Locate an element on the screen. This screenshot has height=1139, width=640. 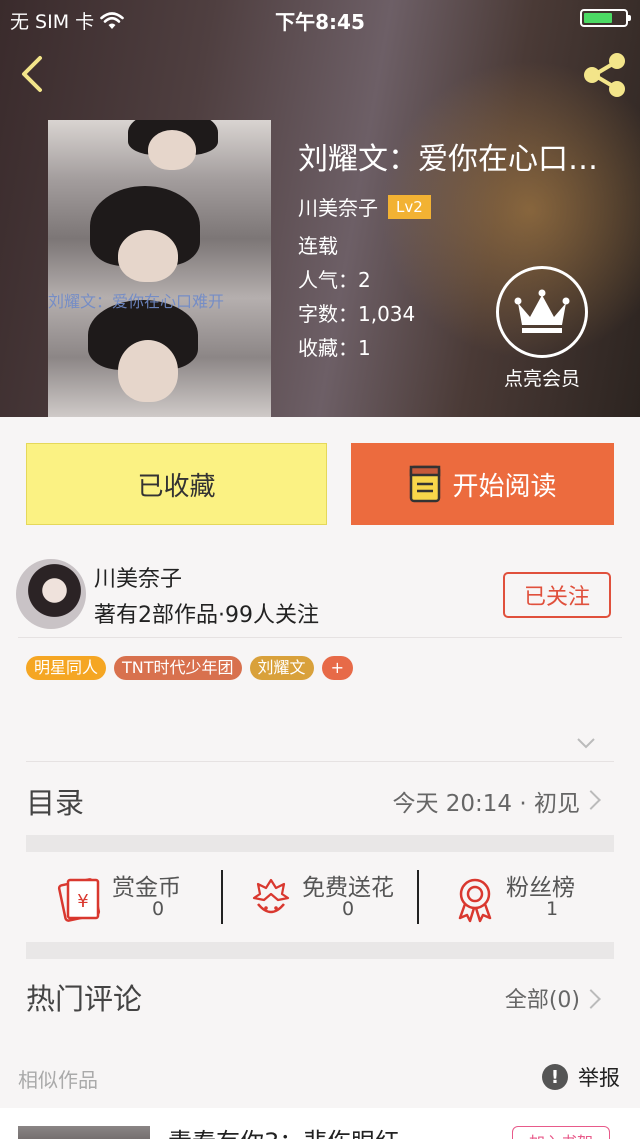
status-bar: 无 SIM 卡 下午8:45 is located at coordinates (320, 18).